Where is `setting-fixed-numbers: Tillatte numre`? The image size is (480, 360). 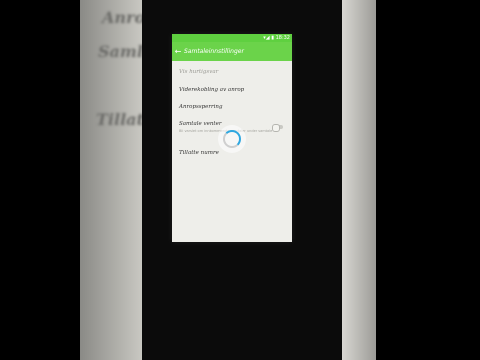 setting-fixed-numbers: Tillatte numre is located at coordinates (199, 153).